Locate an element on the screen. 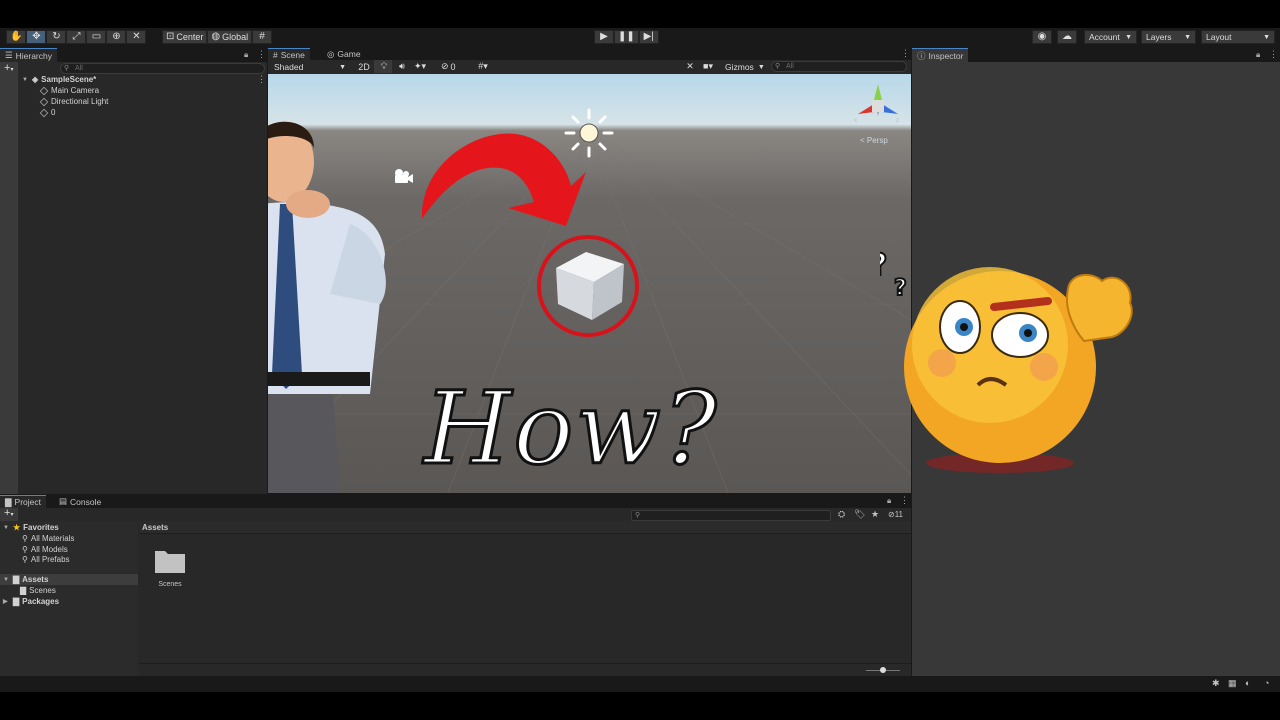  scene-root-row: ▼ ◈ SampleScene* is located at coordinates (59, 79).